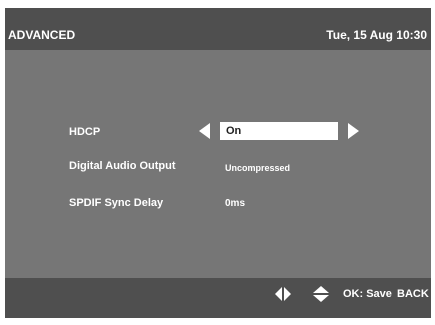 The image size is (435, 325). What do you see at coordinates (321, 294) in the screenshot?
I see `up-down-arrows-icon` at bounding box center [321, 294].